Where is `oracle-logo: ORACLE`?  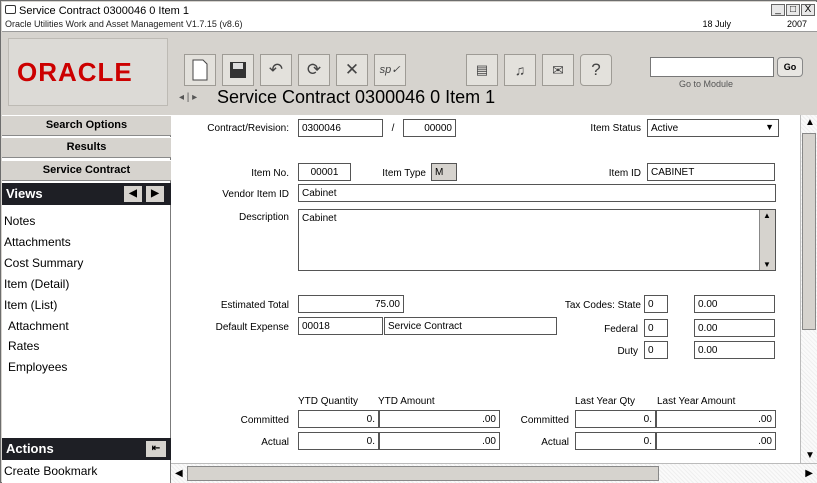
oracle-logo: ORACLE is located at coordinates (75, 72).